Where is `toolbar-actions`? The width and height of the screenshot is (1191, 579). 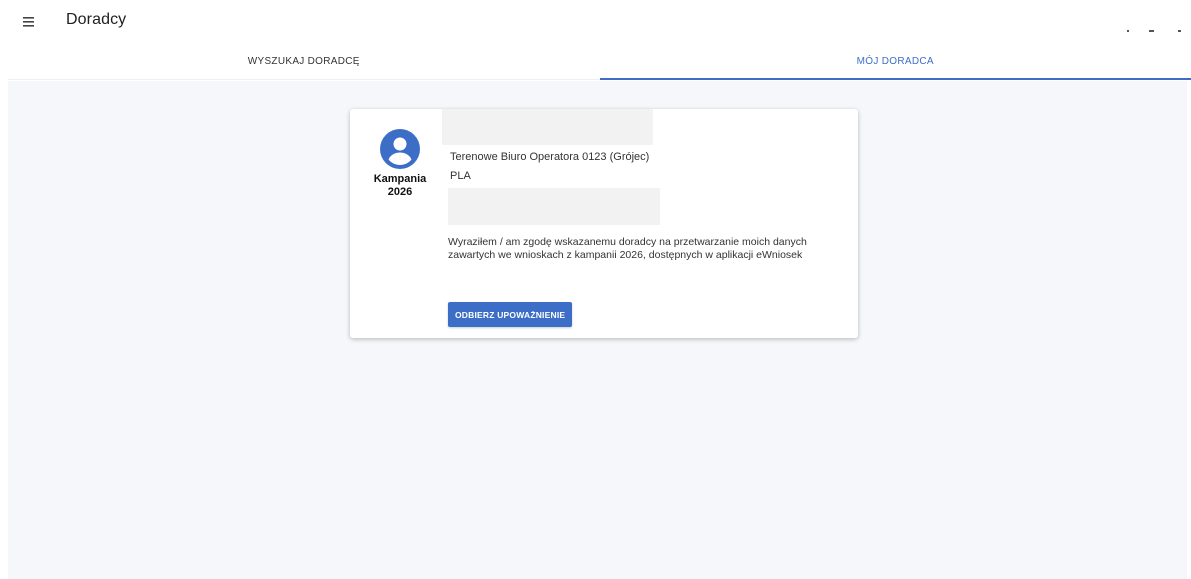
toolbar-actions is located at coordinates (1145, 28).